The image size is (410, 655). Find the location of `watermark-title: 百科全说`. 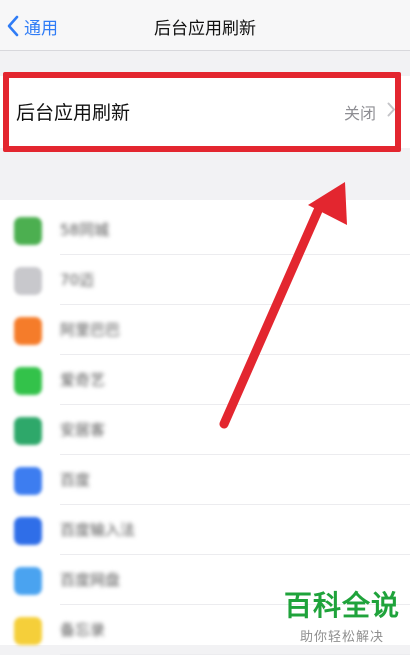

watermark-title: 百科全说 is located at coordinates (341, 605).